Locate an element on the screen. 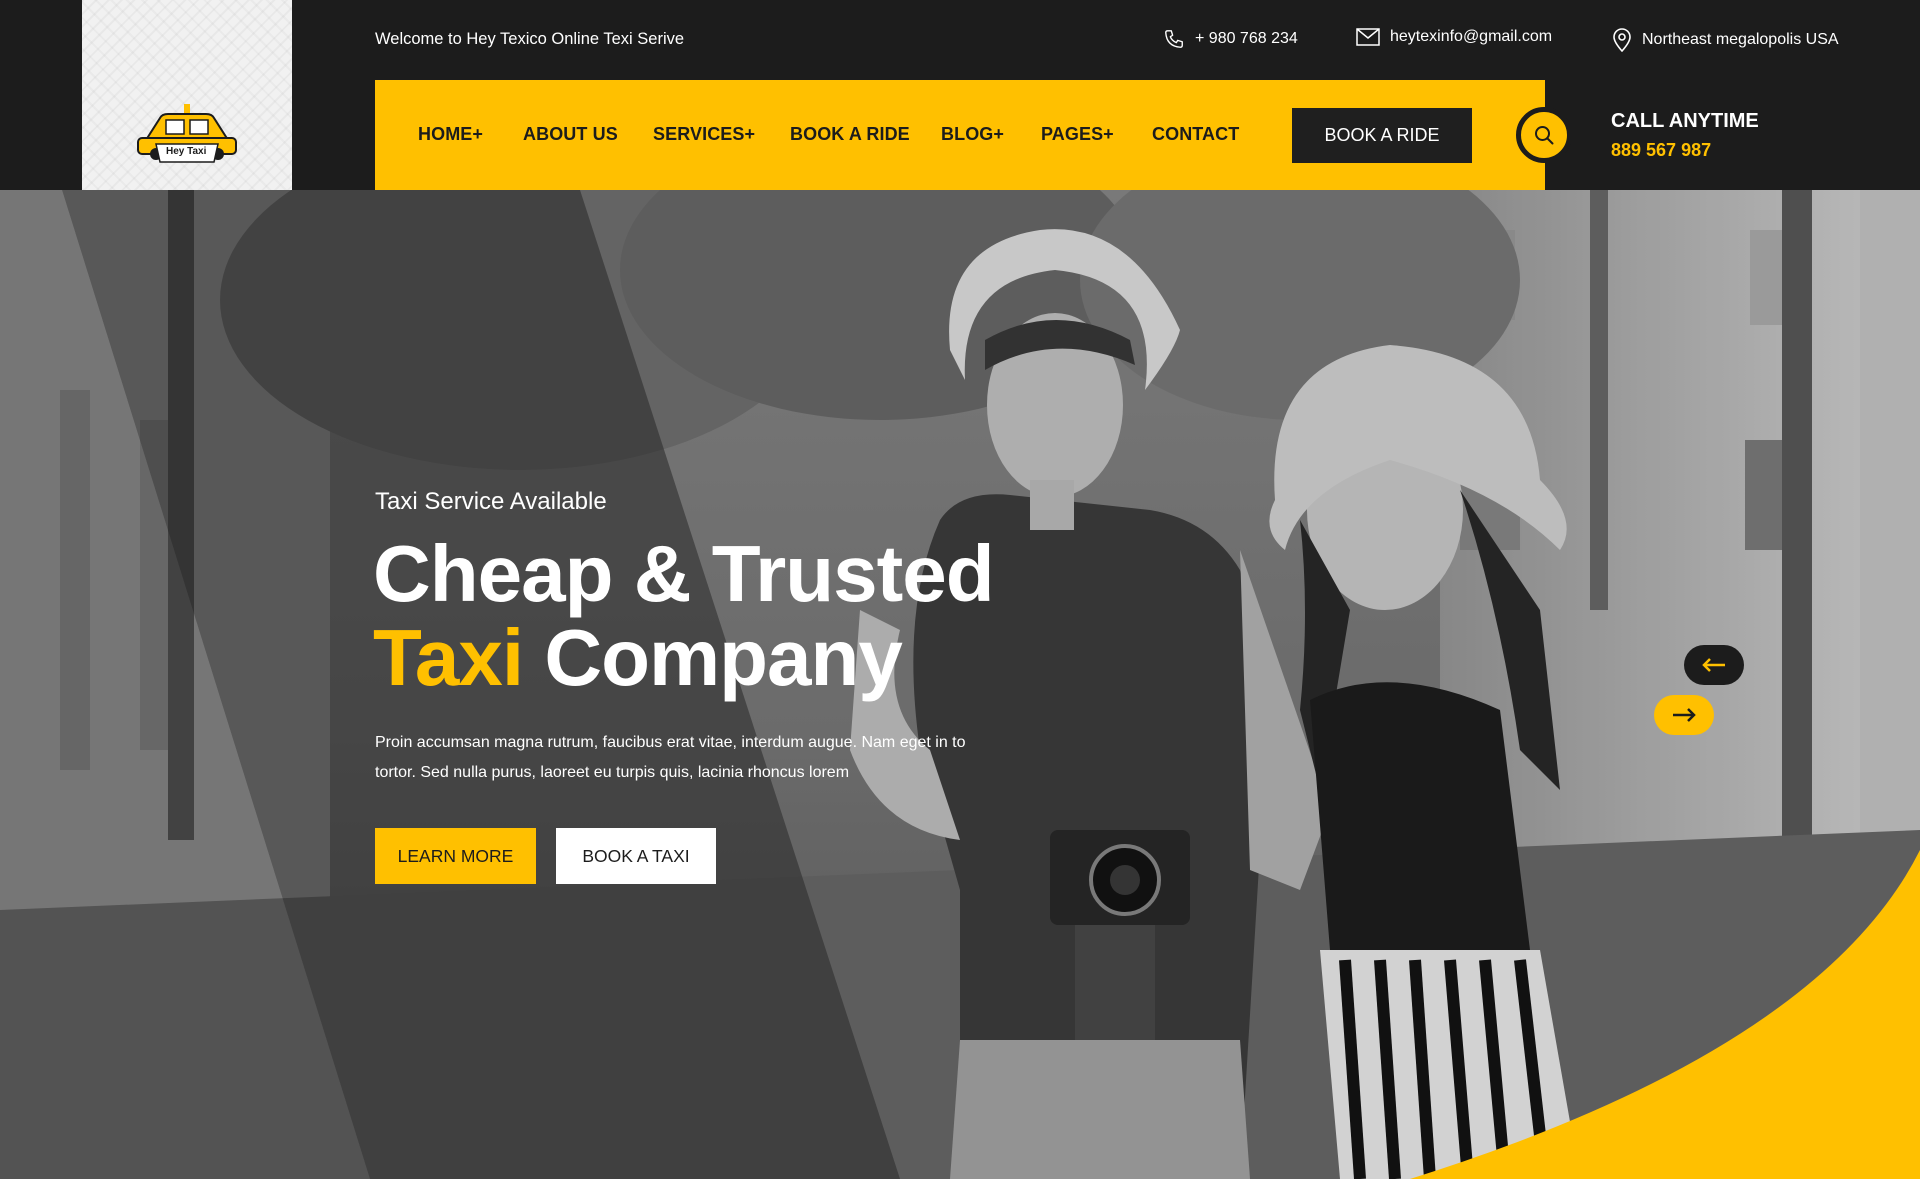  nav-item-about: ABOUT US is located at coordinates (570, 134).